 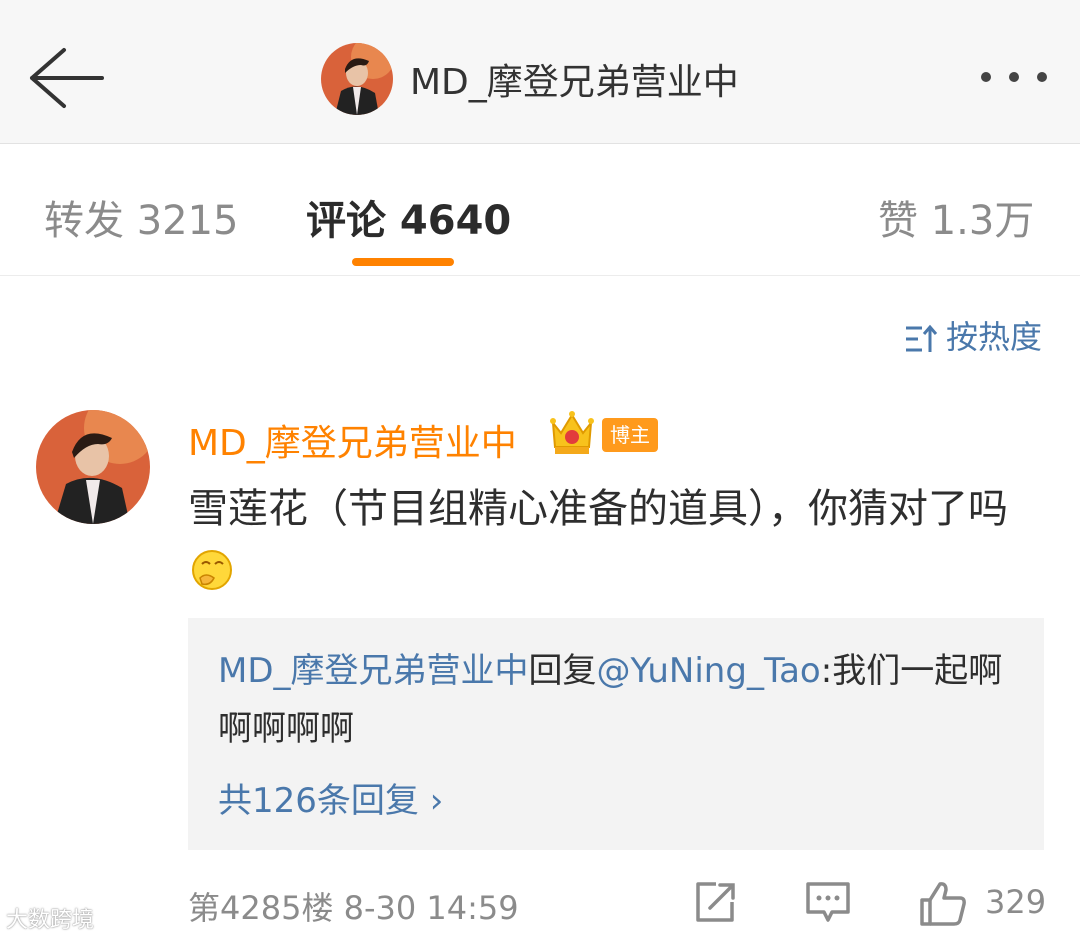 I want to click on floor-number: 第4285楼, so click(x=261, y=908).